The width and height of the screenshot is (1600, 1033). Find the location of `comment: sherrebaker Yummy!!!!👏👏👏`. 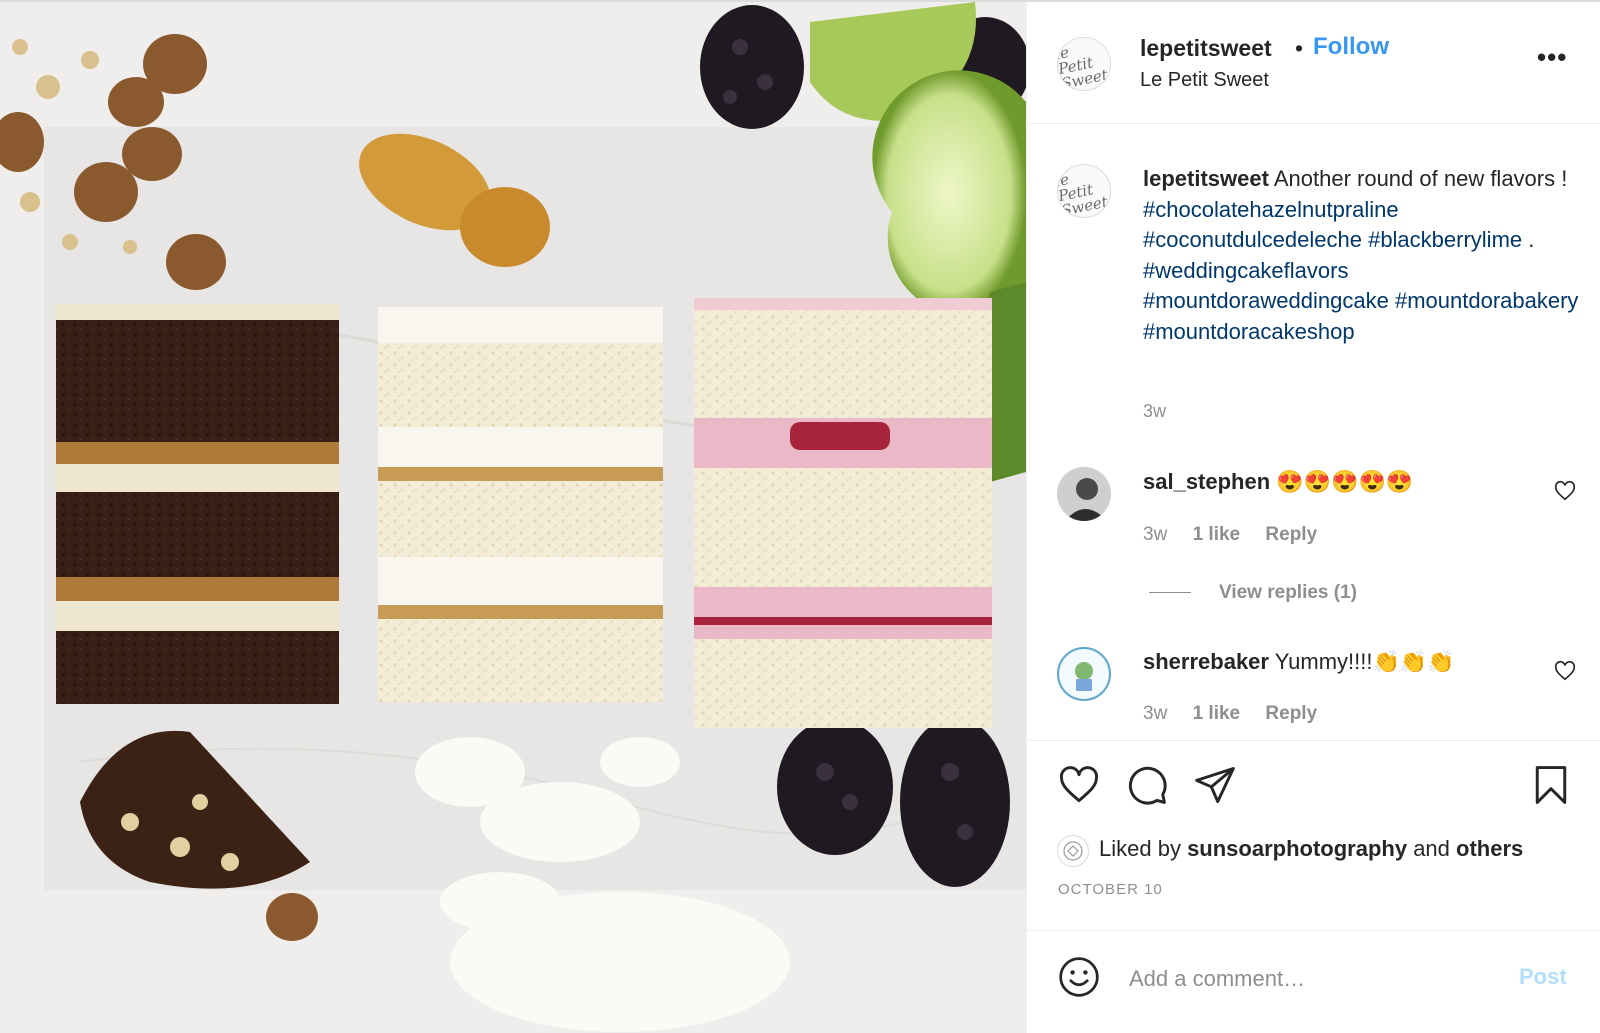

comment: sherrebaker Yummy!!!!👏👏👏 is located at coordinates (1299, 662).